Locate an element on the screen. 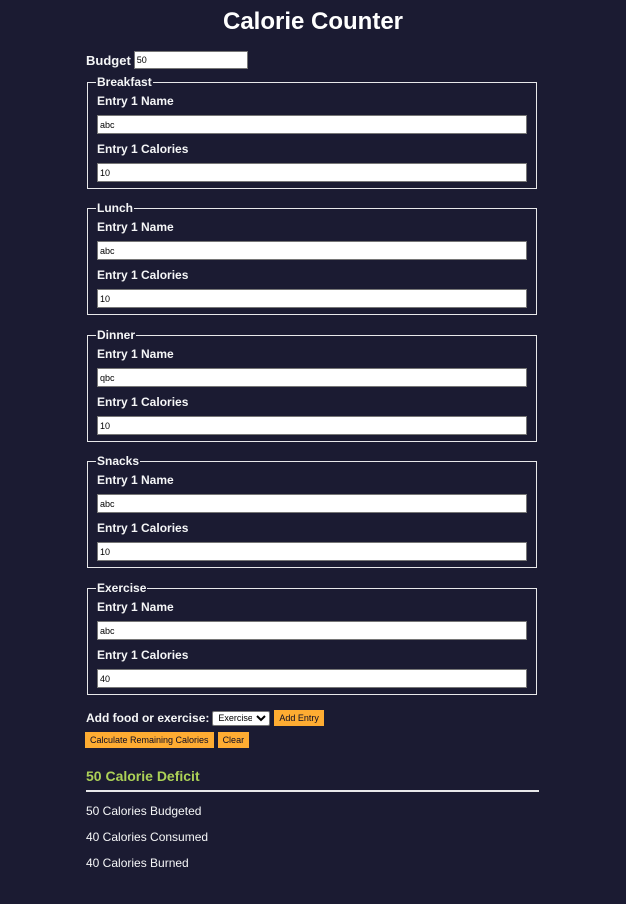 This screenshot has height=904, width=626. add-entry-button: Add Entry is located at coordinates (299, 718).